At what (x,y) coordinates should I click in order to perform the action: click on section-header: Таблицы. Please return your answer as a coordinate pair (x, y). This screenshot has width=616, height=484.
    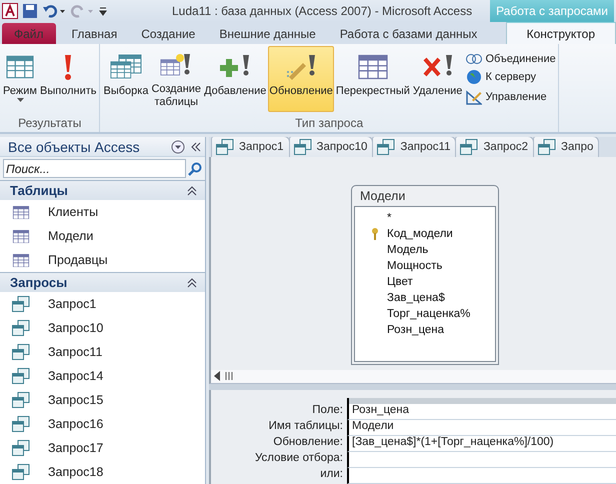
    Looking at the image, I should click on (102, 190).